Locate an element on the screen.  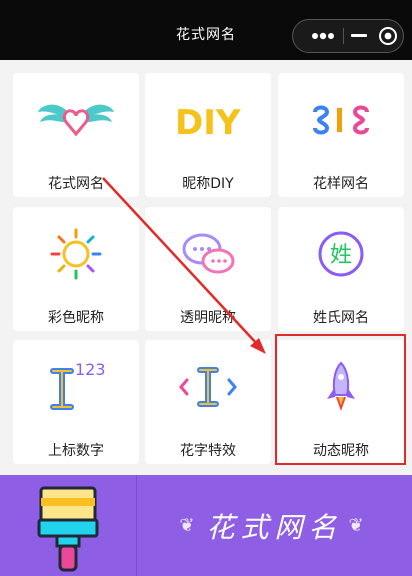
tile-label: 昵称DIY is located at coordinates (208, 184).